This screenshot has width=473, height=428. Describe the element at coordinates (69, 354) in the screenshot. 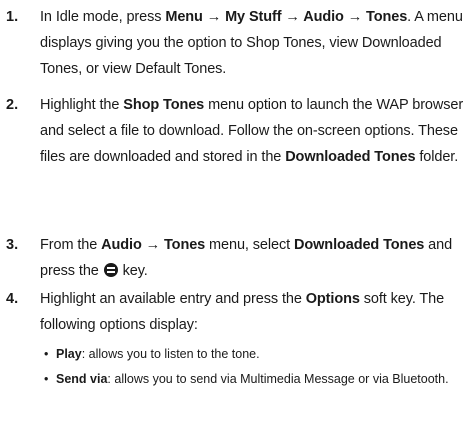

I see `option-term: Play` at that location.